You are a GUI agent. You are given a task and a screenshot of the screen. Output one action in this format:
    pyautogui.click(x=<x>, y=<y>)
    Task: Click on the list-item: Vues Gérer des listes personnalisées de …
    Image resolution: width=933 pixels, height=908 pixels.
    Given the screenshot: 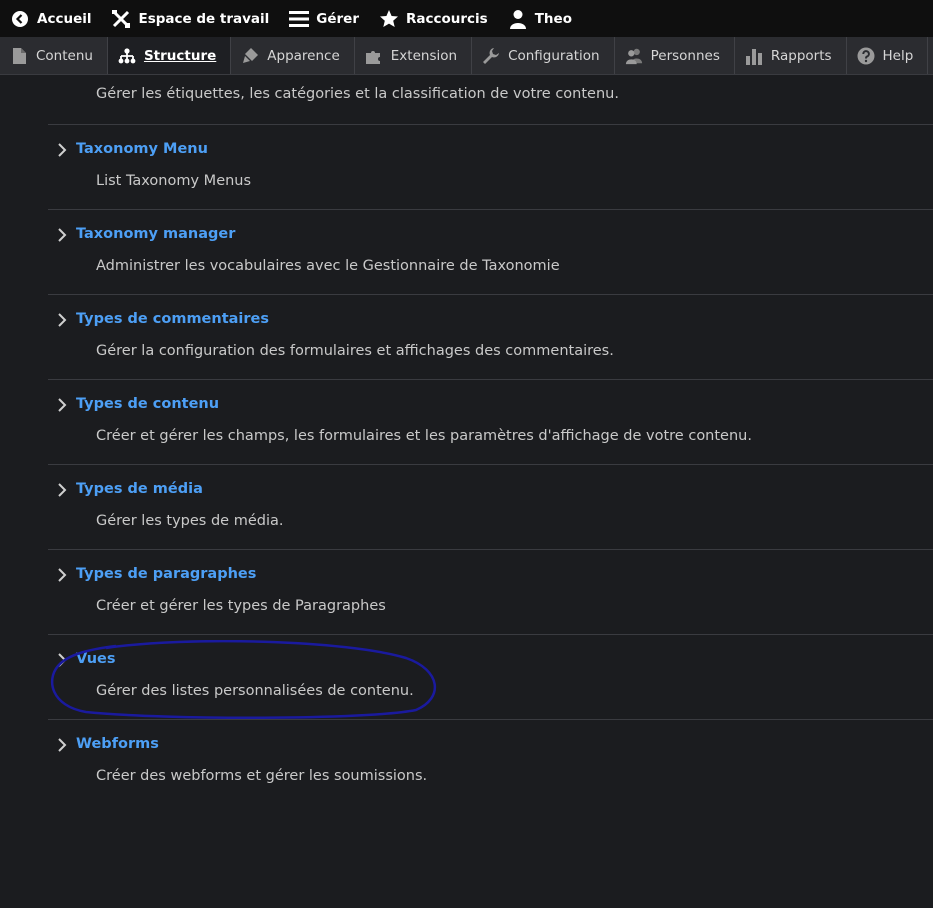 What is the action you would take?
    pyautogui.click(x=490, y=677)
    